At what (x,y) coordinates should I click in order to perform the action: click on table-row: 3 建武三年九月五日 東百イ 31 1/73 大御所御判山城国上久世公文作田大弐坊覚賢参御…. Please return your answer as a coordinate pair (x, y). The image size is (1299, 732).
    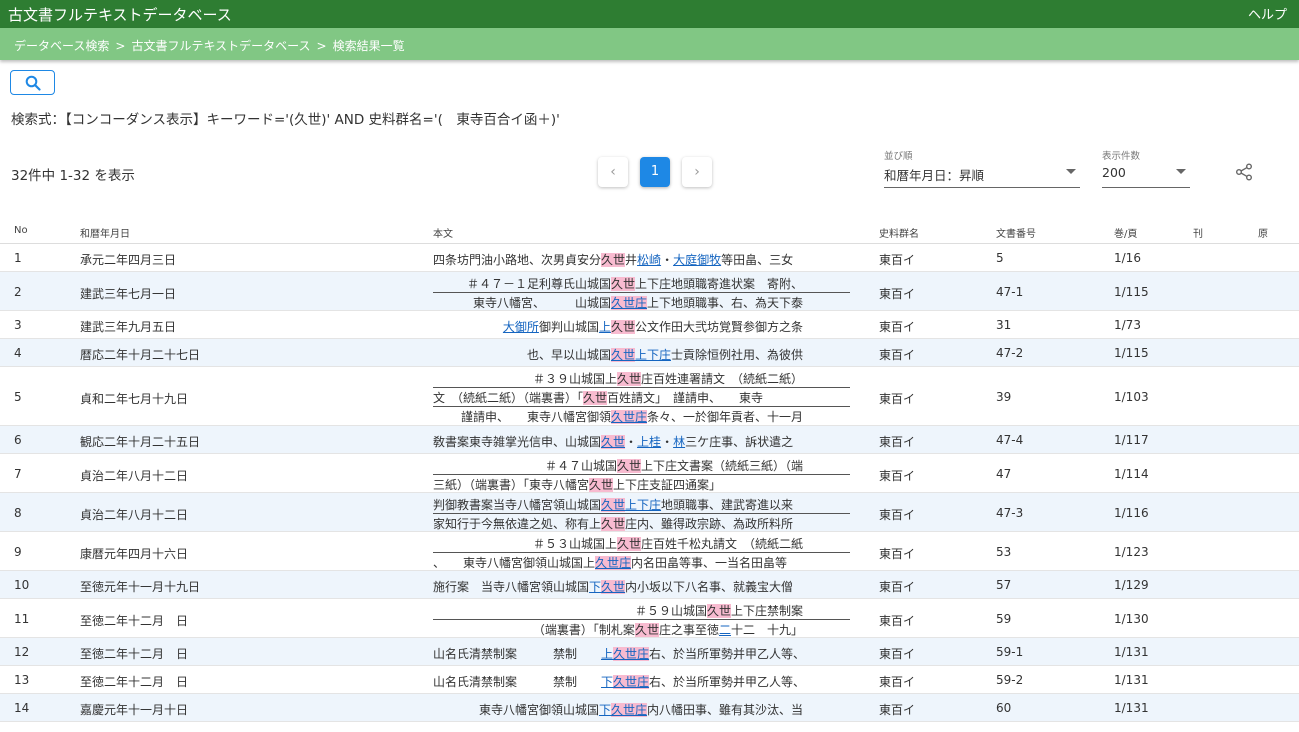
    Looking at the image, I should click on (649, 325).